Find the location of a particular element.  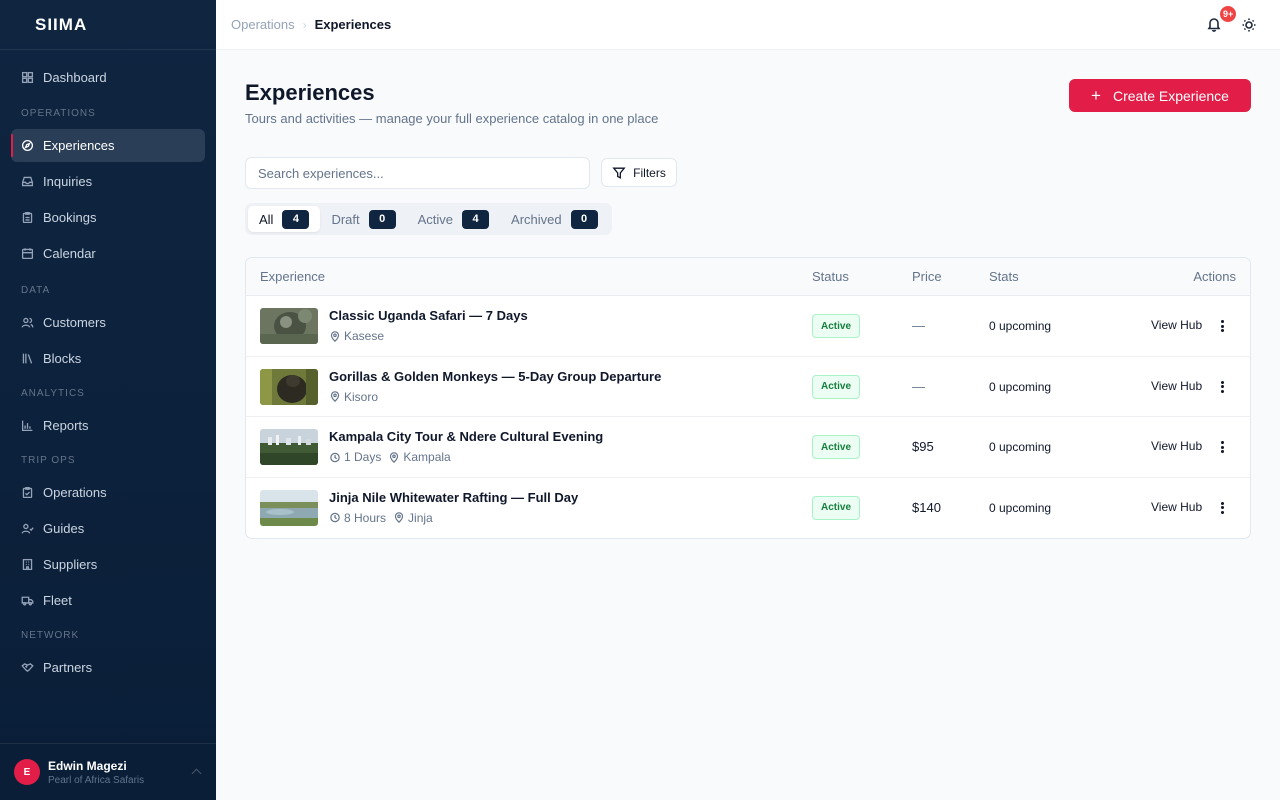

truck-icon is located at coordinates (27, 601).